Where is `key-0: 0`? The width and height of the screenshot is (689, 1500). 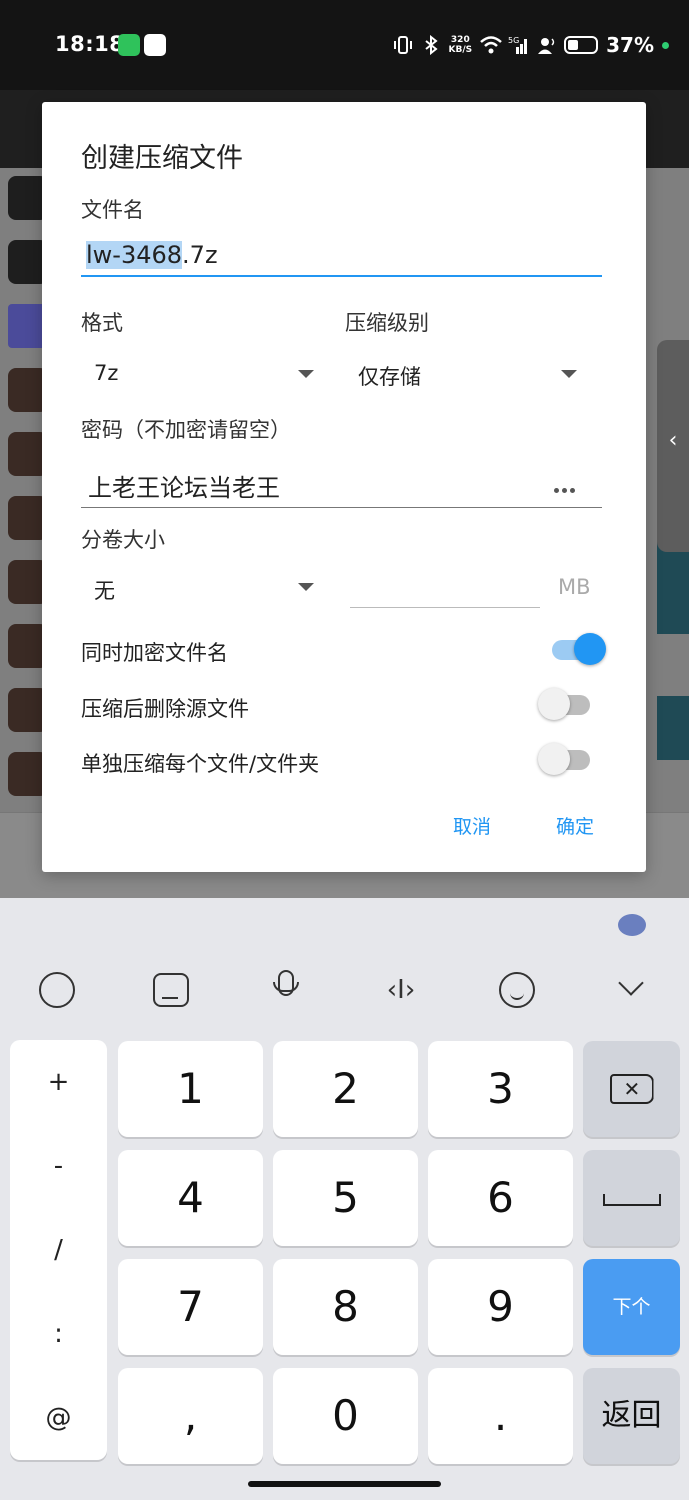
key-0: 0 is located at coordinates (345, 1416).